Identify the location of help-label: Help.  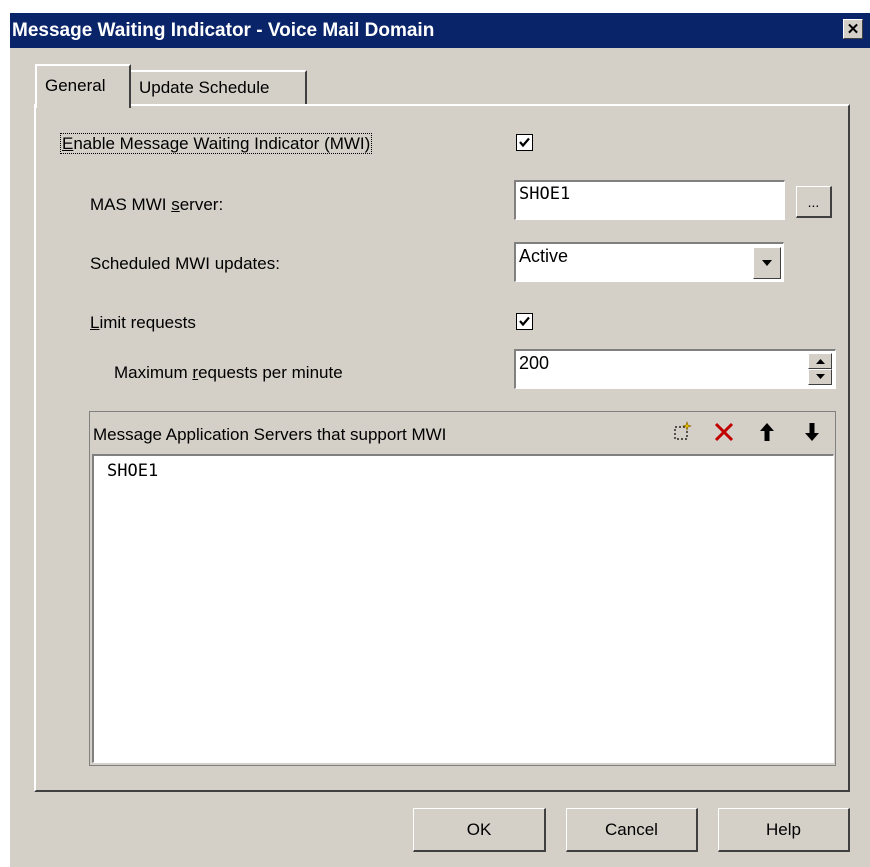
(783, 829).